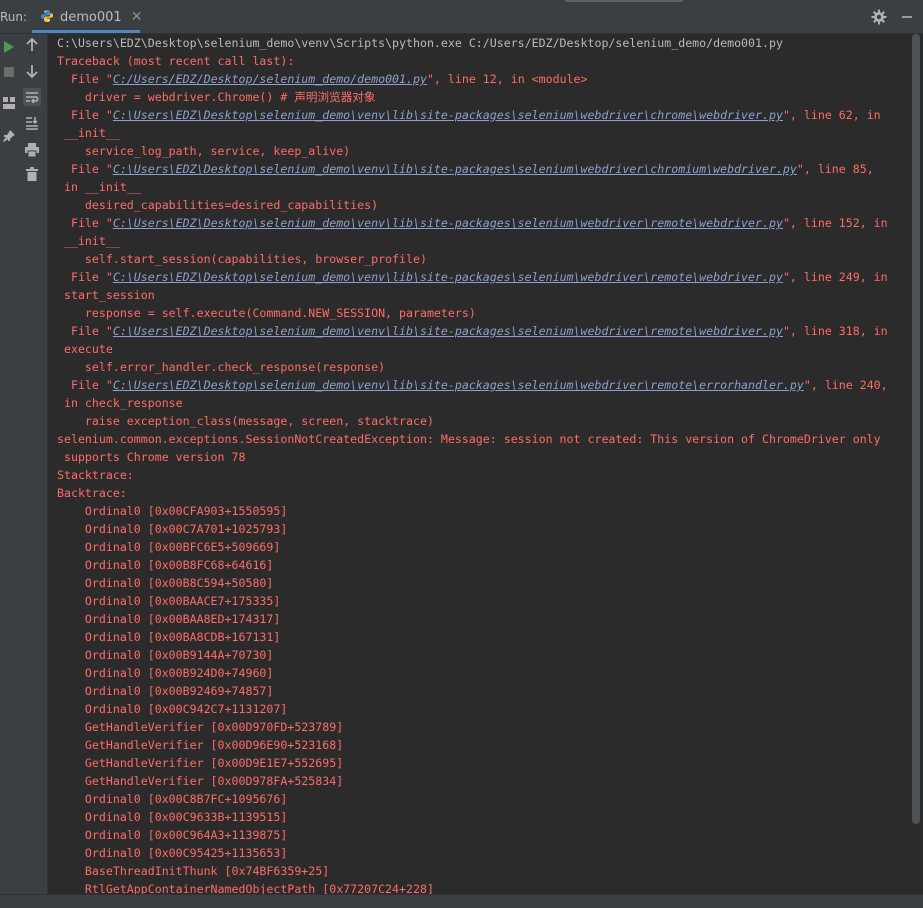  I want to click on console-text: ", line 62, in, so click(831, 115).